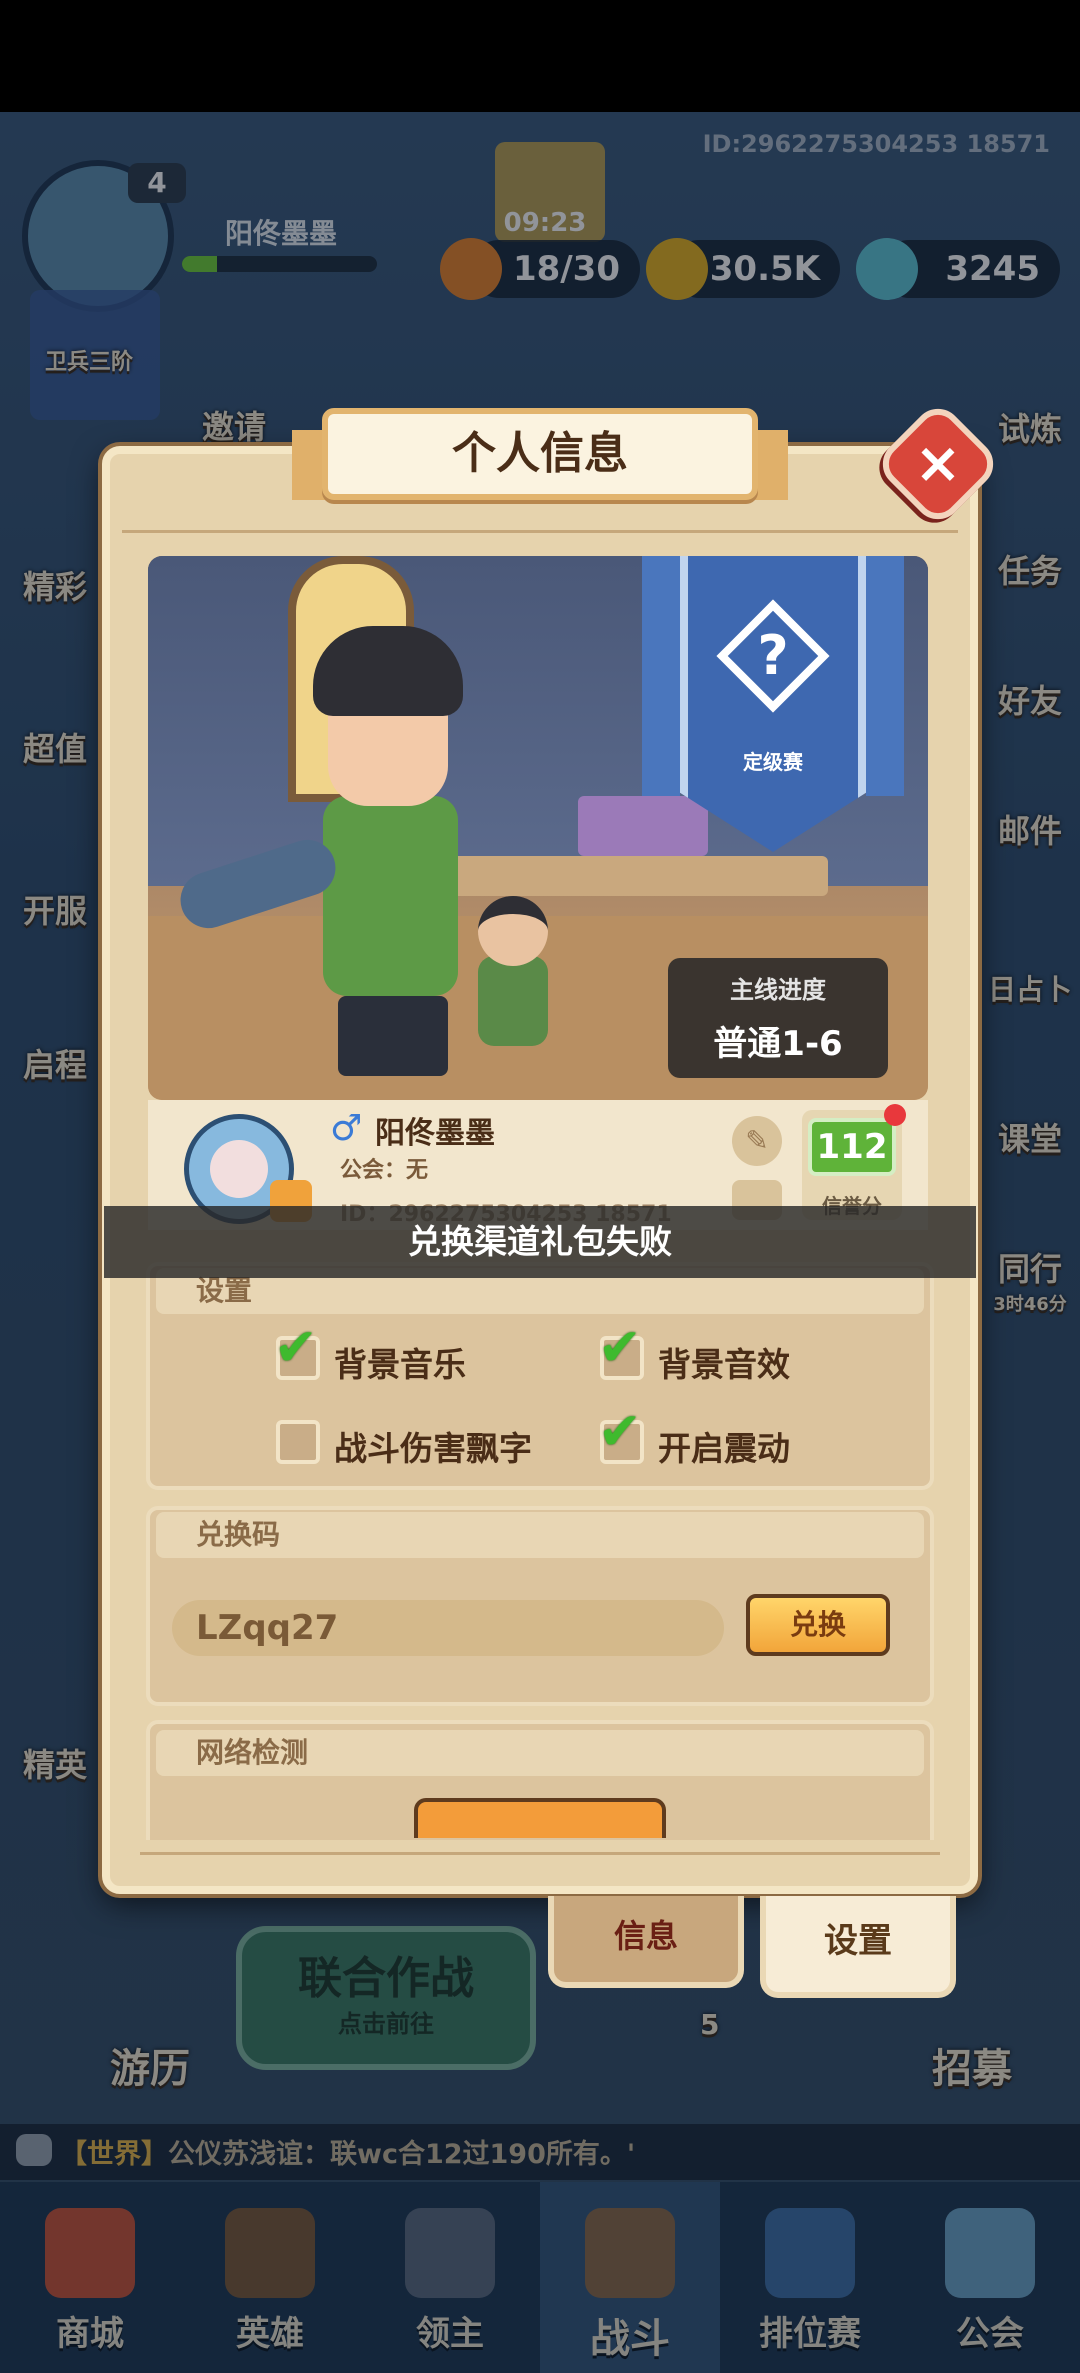  I want to click on redeem-code-input: LZqq27, so click(448, 1628).